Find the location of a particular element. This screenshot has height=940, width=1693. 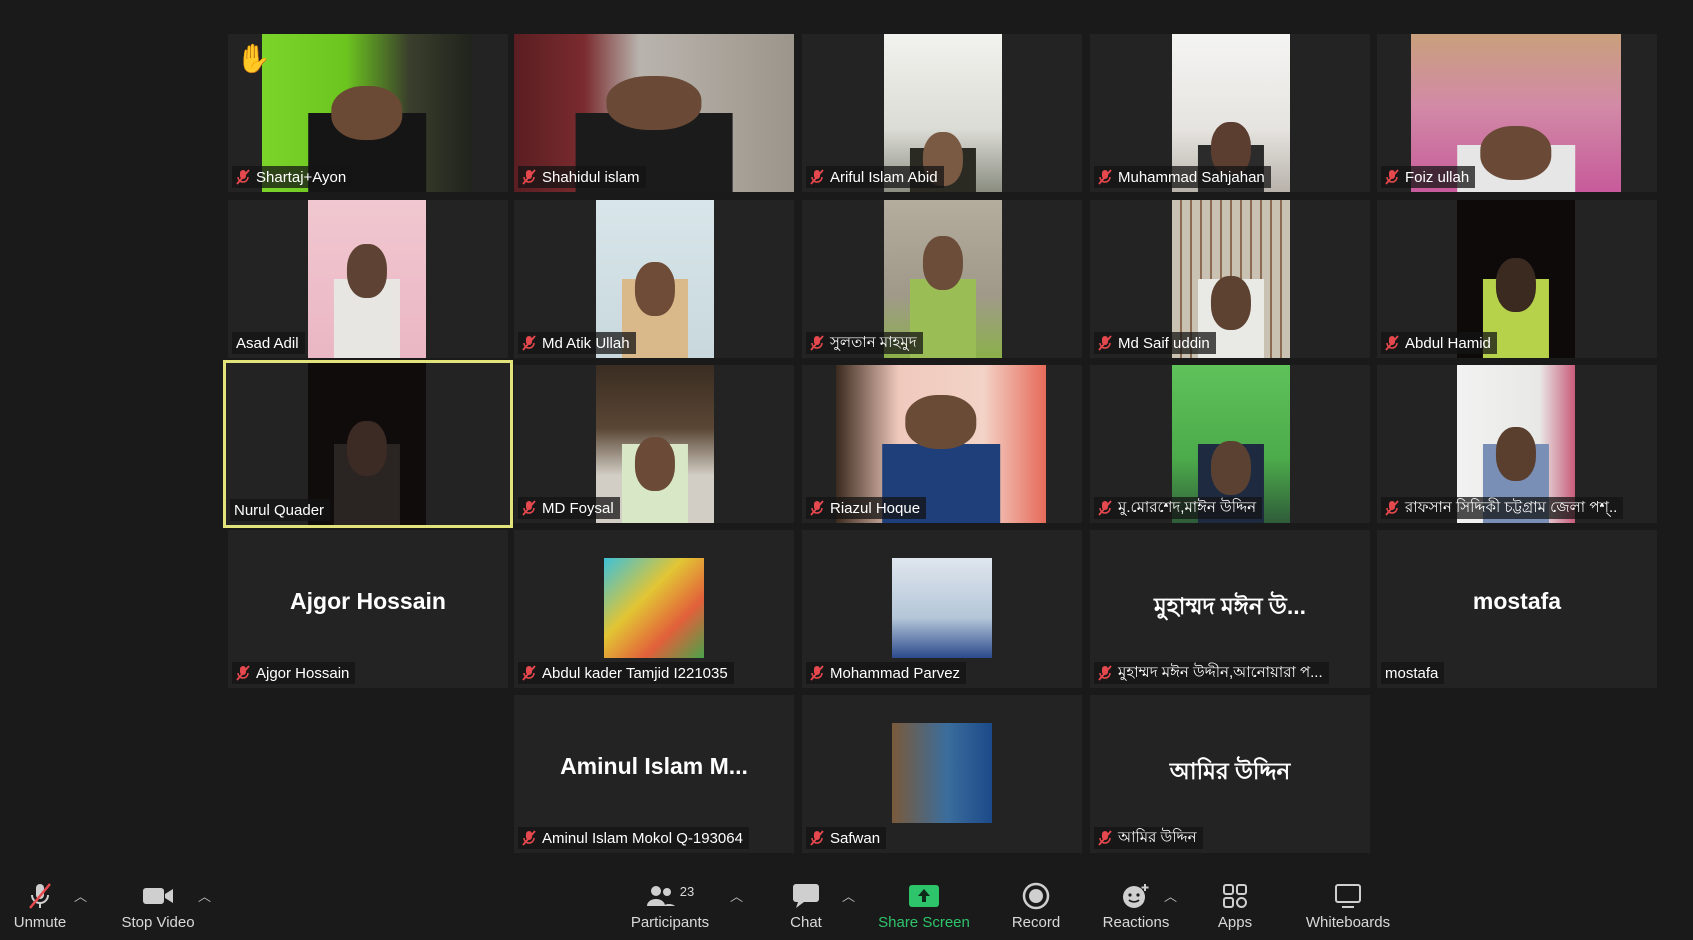

participant-name: Mohammad Parvez is located at coordinates (895, 673).